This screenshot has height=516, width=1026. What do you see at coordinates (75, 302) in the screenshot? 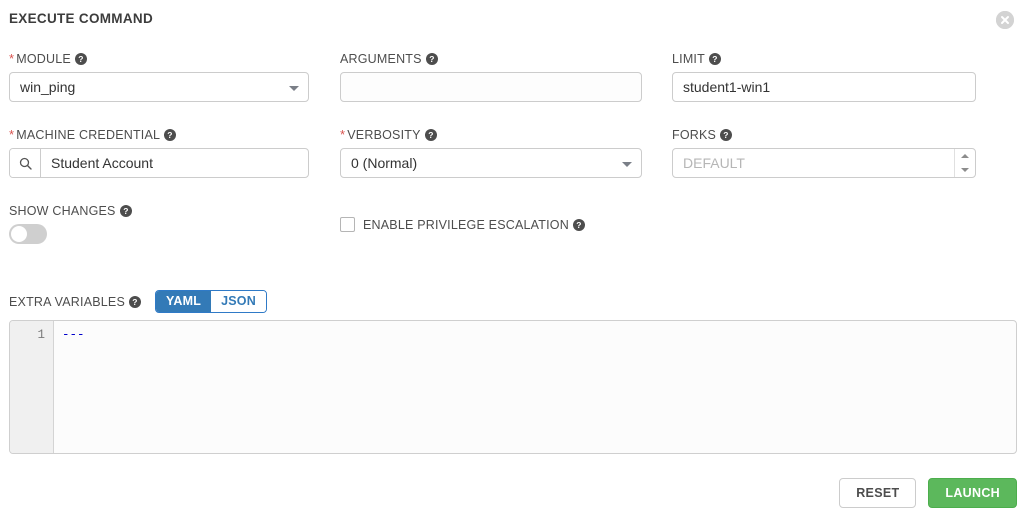
I see `extra-variables-label: EXTRA VARIABLES?` at bounding box center [75, 302].